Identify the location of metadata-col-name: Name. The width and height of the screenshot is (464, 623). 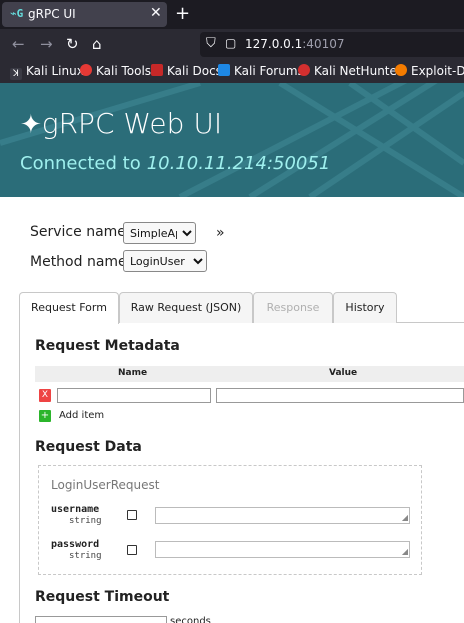
(133, 373).